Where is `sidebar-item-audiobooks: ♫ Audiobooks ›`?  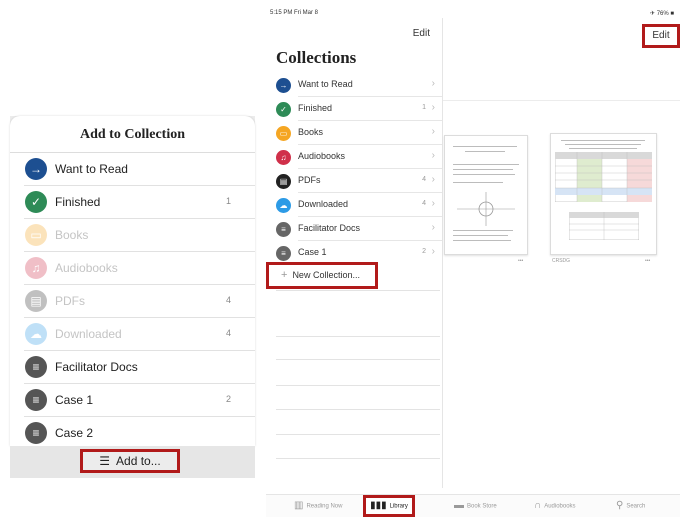 sidebar-item-audiobooks: ♫ Audiobooks › is located at coordinates (356, 157).